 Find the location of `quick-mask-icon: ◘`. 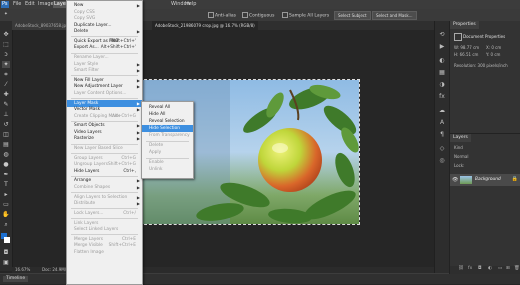

quick-mask-icon: ◘ is located at coordinates (6, 252).